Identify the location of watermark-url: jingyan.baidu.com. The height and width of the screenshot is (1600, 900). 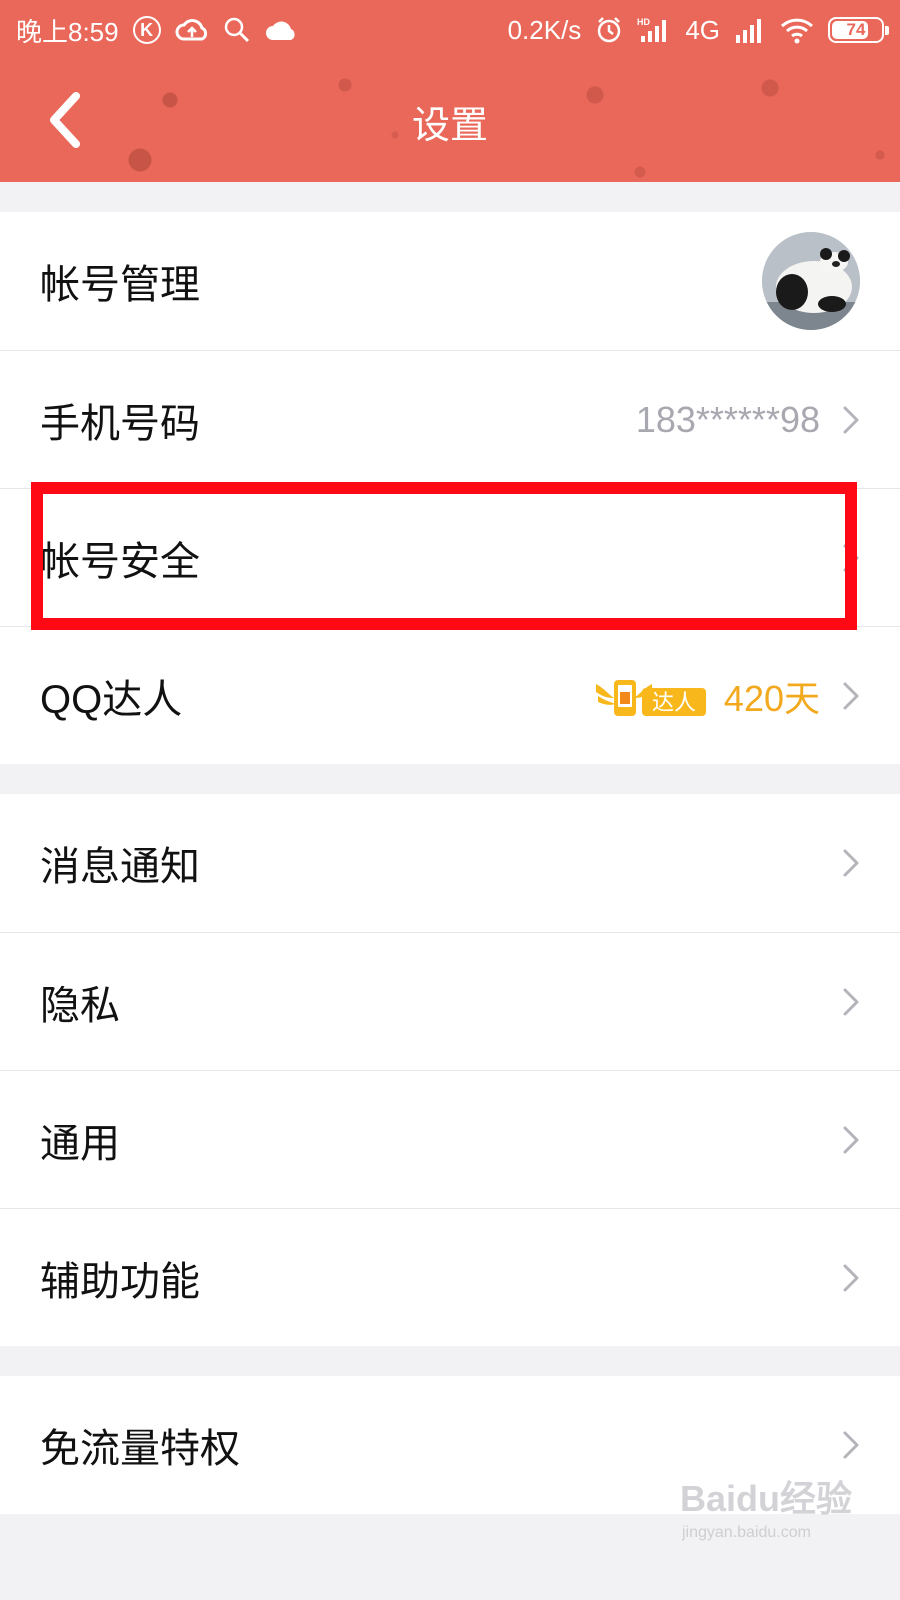
(746, 1532).